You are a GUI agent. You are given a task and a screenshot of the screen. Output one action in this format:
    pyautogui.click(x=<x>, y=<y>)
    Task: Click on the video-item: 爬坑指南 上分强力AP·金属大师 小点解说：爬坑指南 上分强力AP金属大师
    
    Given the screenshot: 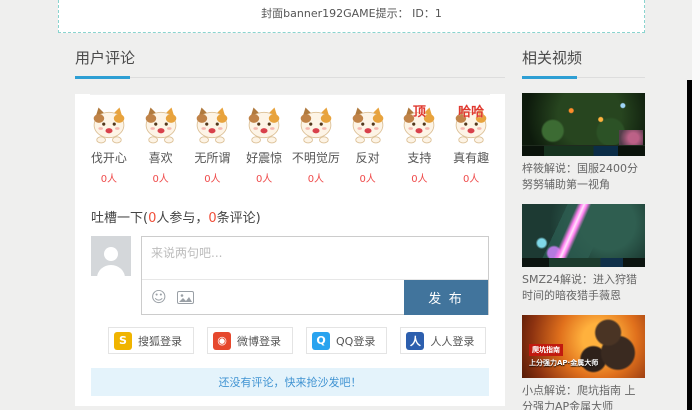 What is the action you would take?
    pyautogui.click(x=583, y=362)
    